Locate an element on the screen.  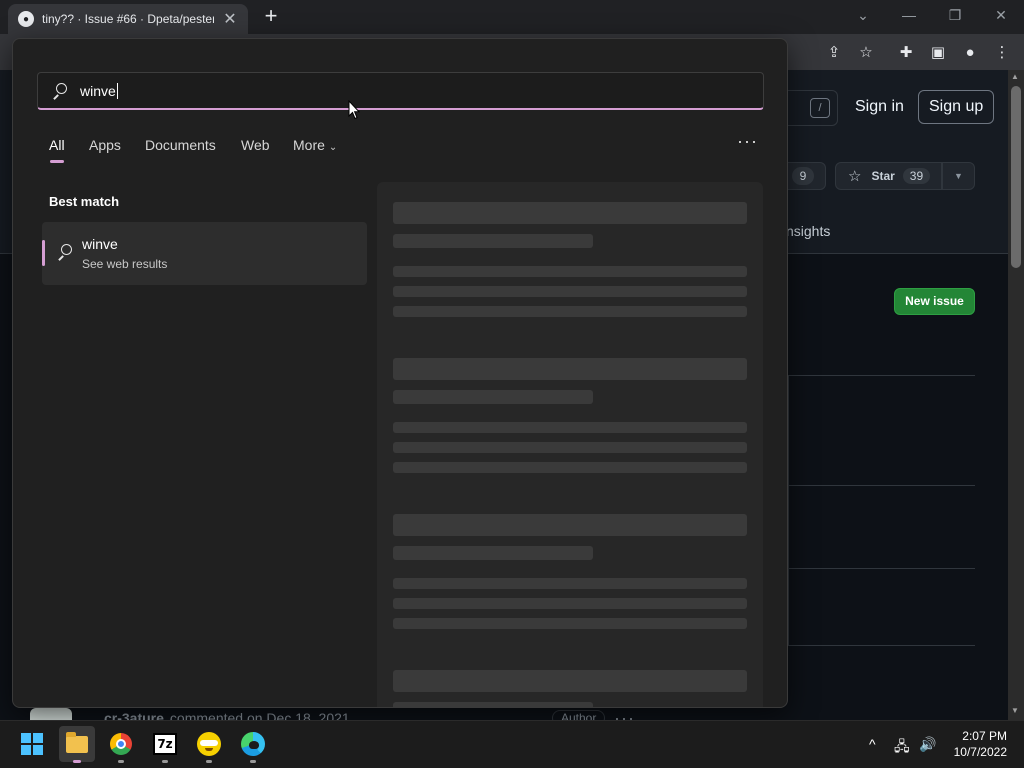
7zip-button: 7z is located at coordinates (165, 744).